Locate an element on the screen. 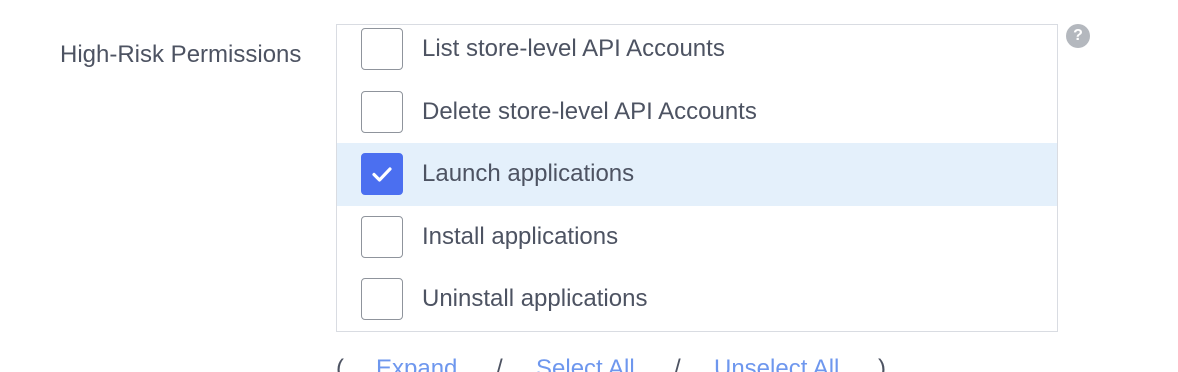 Image resolution: width=1178 pixels, height=372 pixels. permission-label: Uninstall applications is located at coordinates (535, 299).